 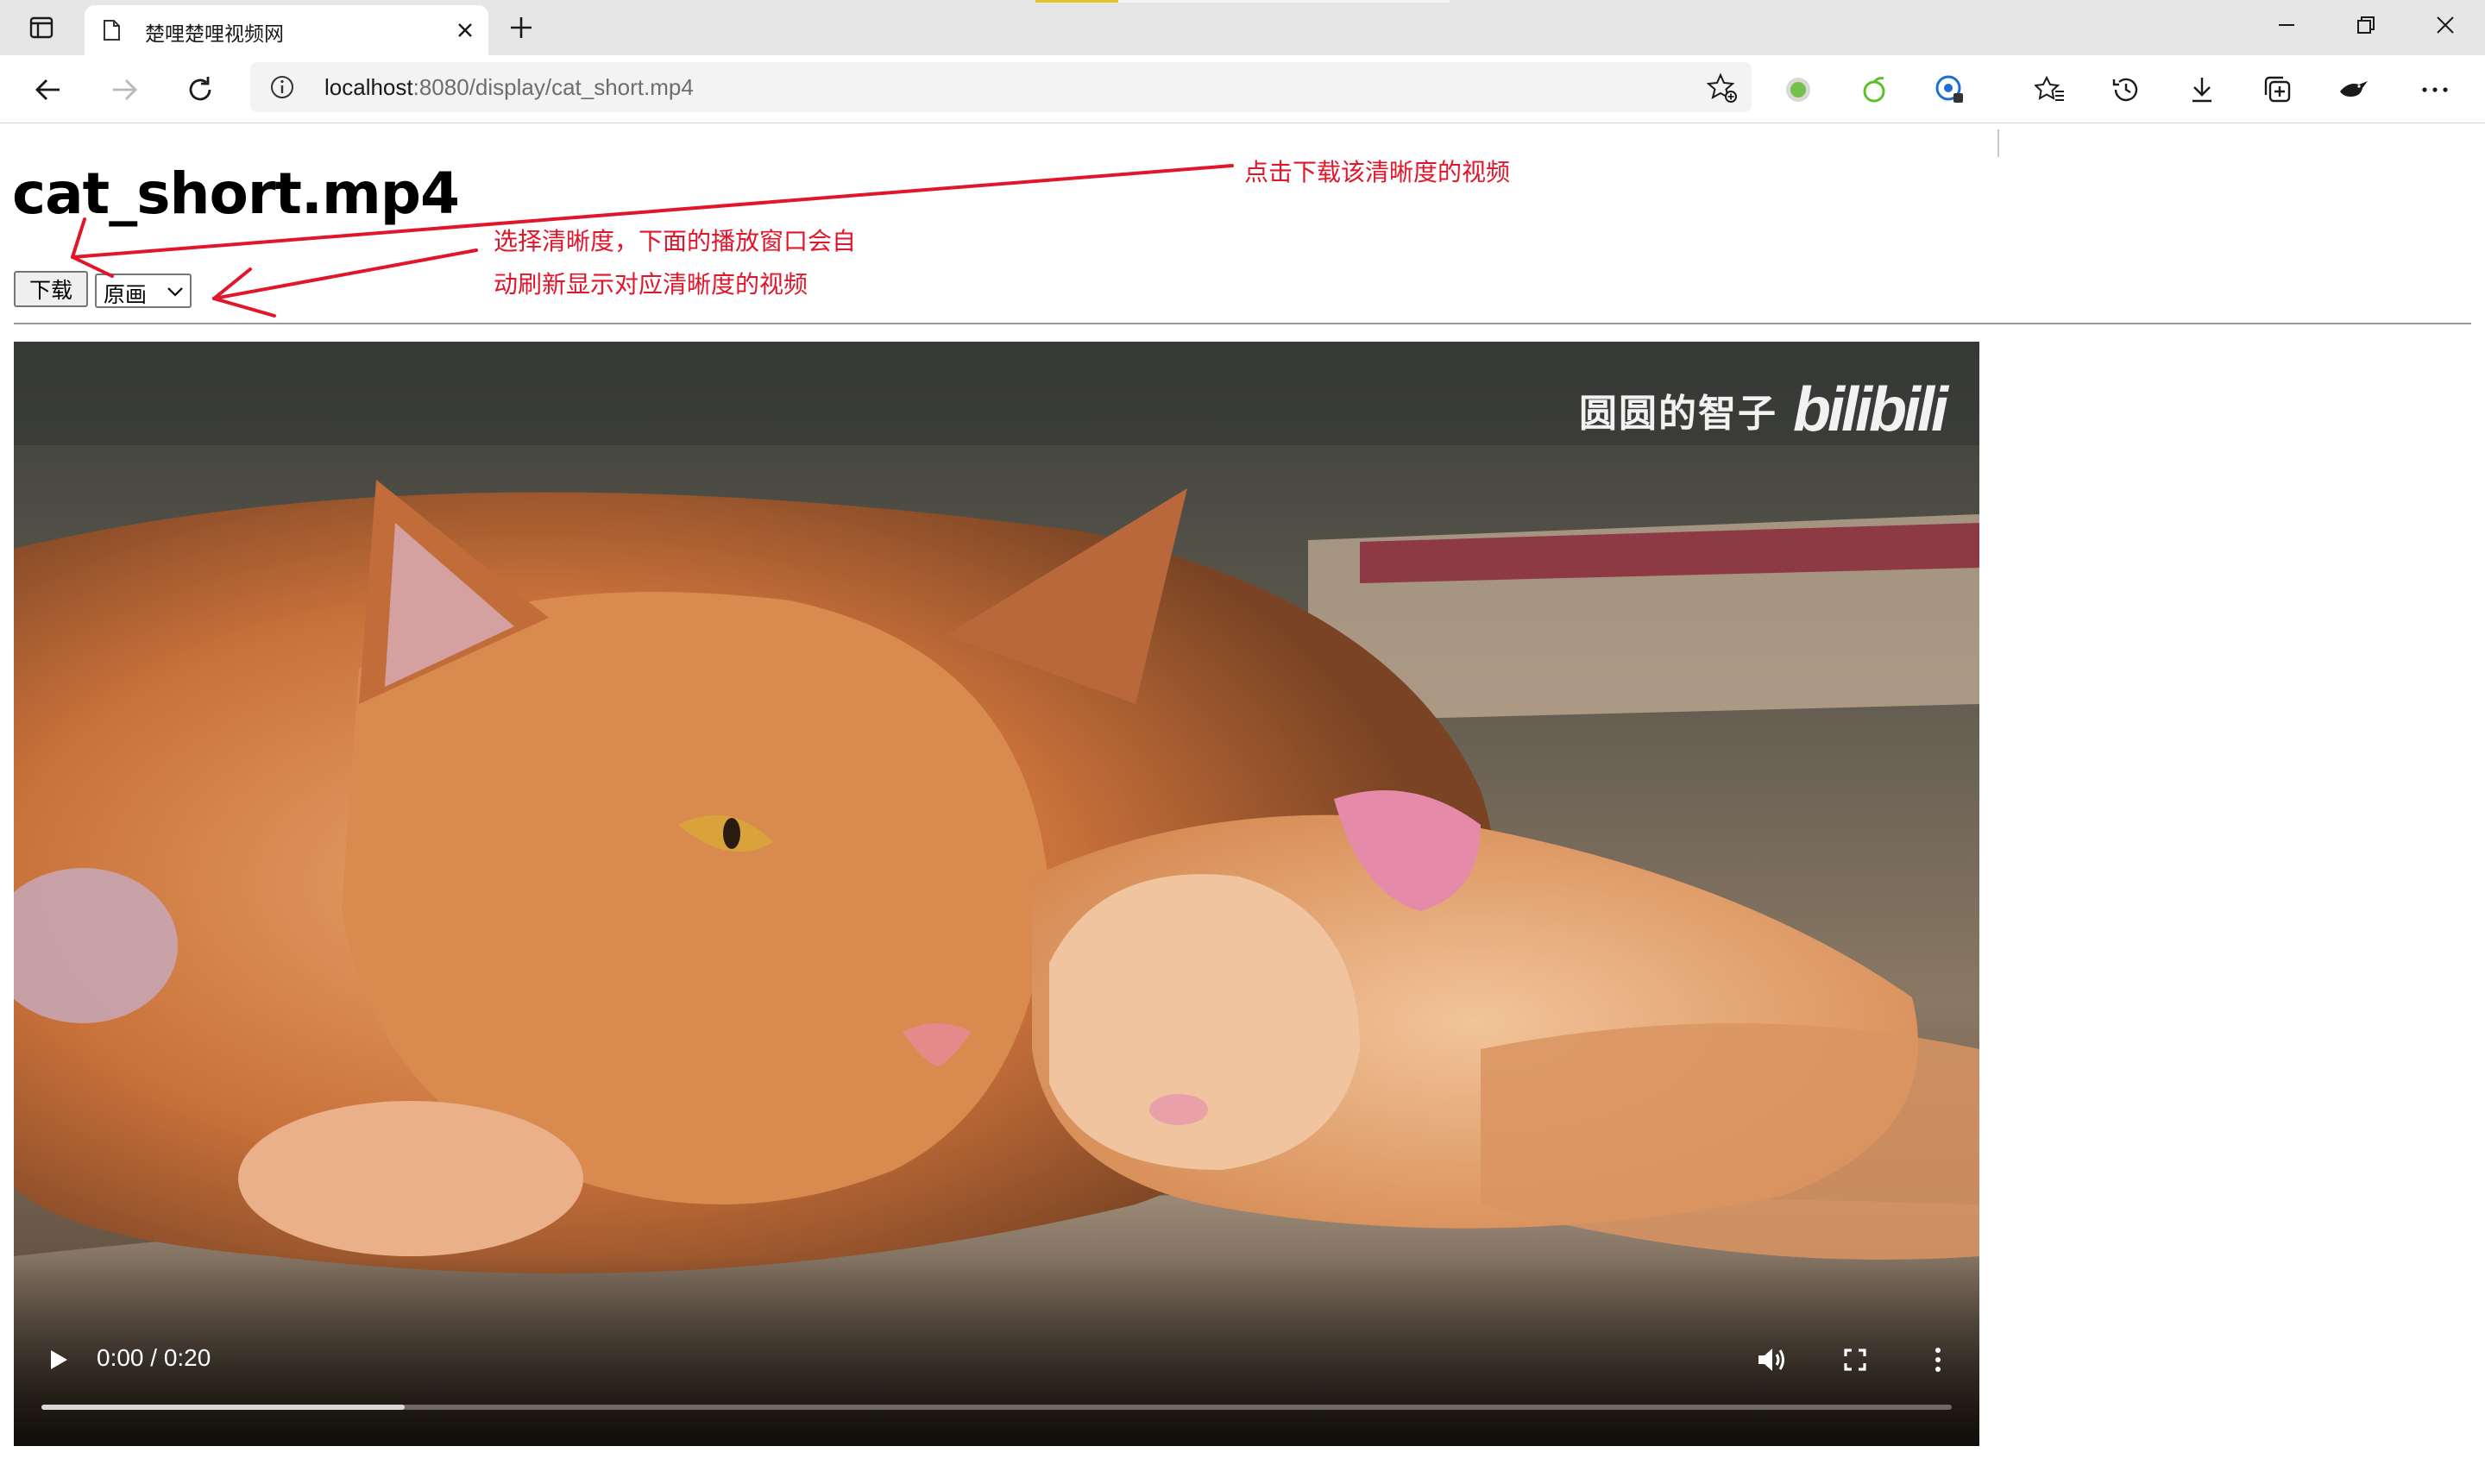 I want to click on close-window-button, so click(x=2446, y=25).